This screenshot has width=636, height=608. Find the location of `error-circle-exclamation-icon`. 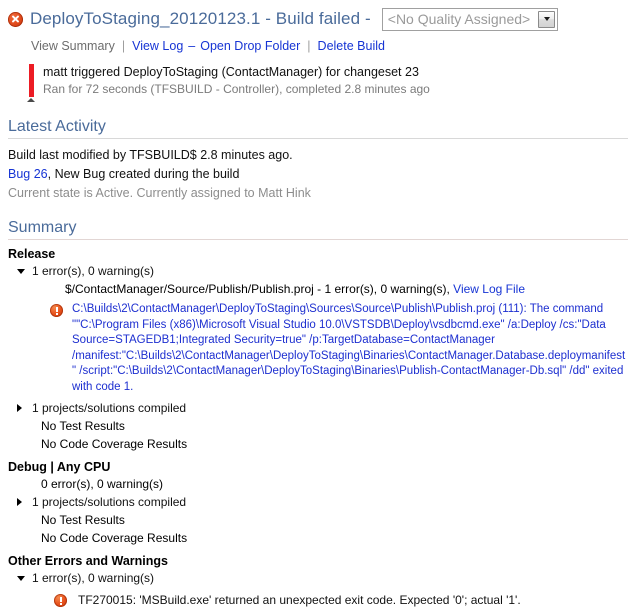

error-circle-exclamation-icon is located at coordinates (56, 310).